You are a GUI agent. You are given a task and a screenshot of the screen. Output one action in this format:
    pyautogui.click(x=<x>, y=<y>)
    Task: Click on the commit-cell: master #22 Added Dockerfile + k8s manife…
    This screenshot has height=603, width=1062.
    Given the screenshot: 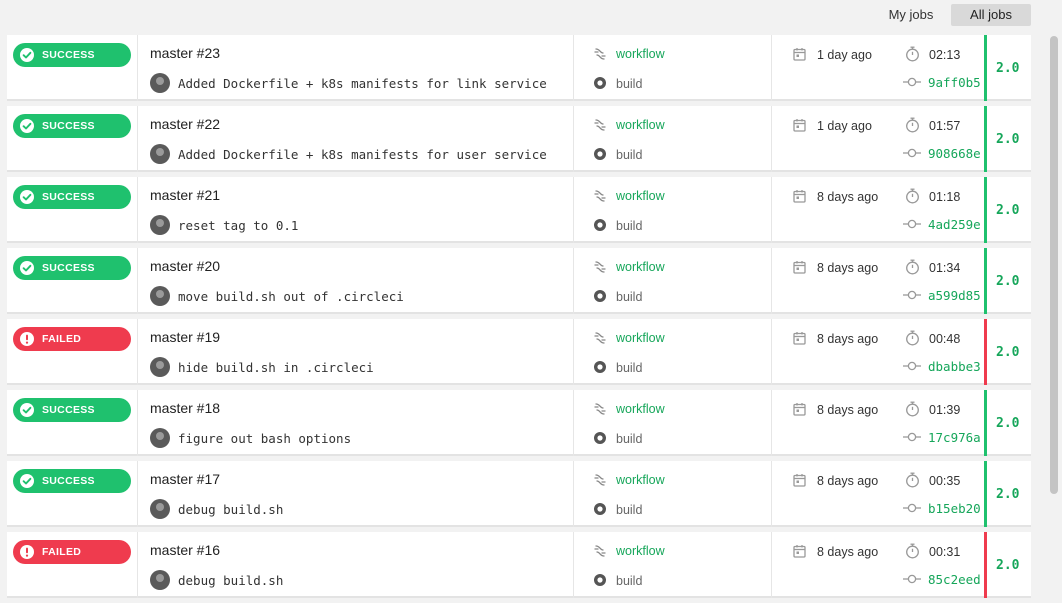 What is the action you would take?
    pyautogui.click(x=356, y=139)
    